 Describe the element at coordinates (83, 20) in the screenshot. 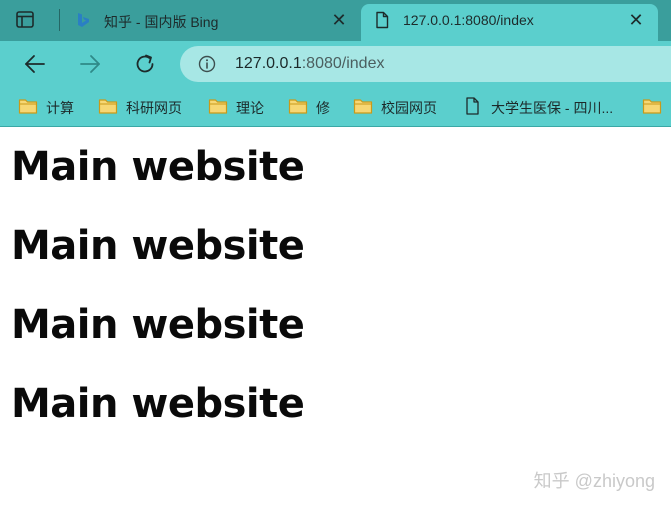

I see `bing-icon` at that location.